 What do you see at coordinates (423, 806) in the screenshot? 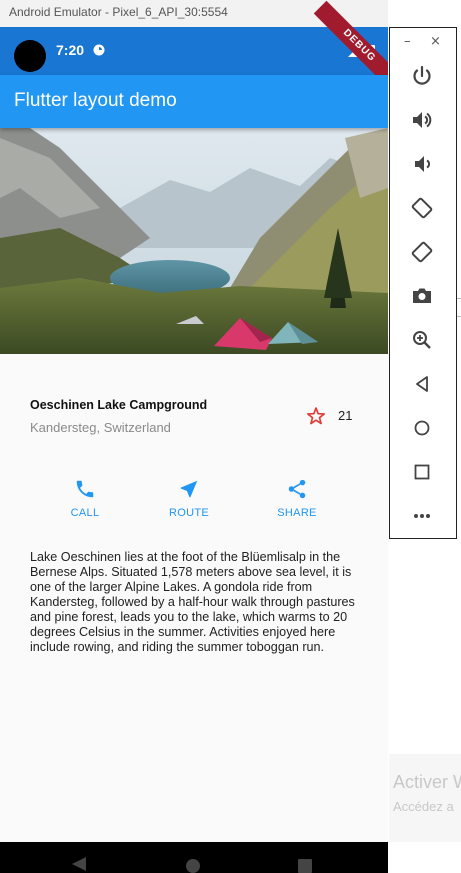
I see `activation-subtitle: Accédez a` at bounding box center [423, 806].